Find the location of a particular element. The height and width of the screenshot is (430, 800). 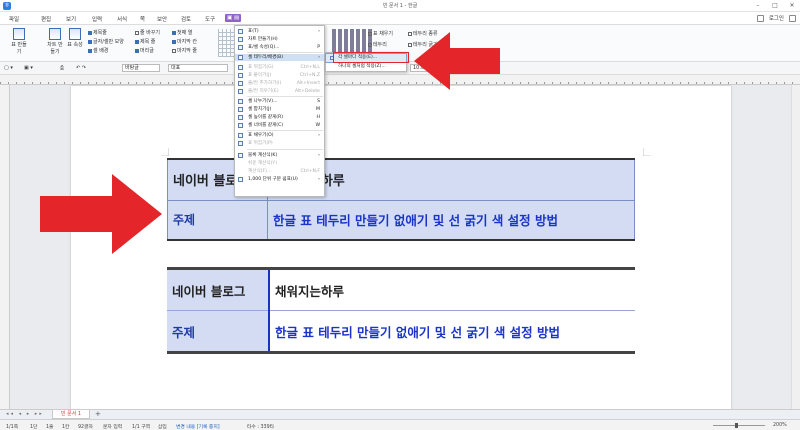

menu-item-easy-formula: 쉬운 계산식(Y) is located at coordinates (279, 163).